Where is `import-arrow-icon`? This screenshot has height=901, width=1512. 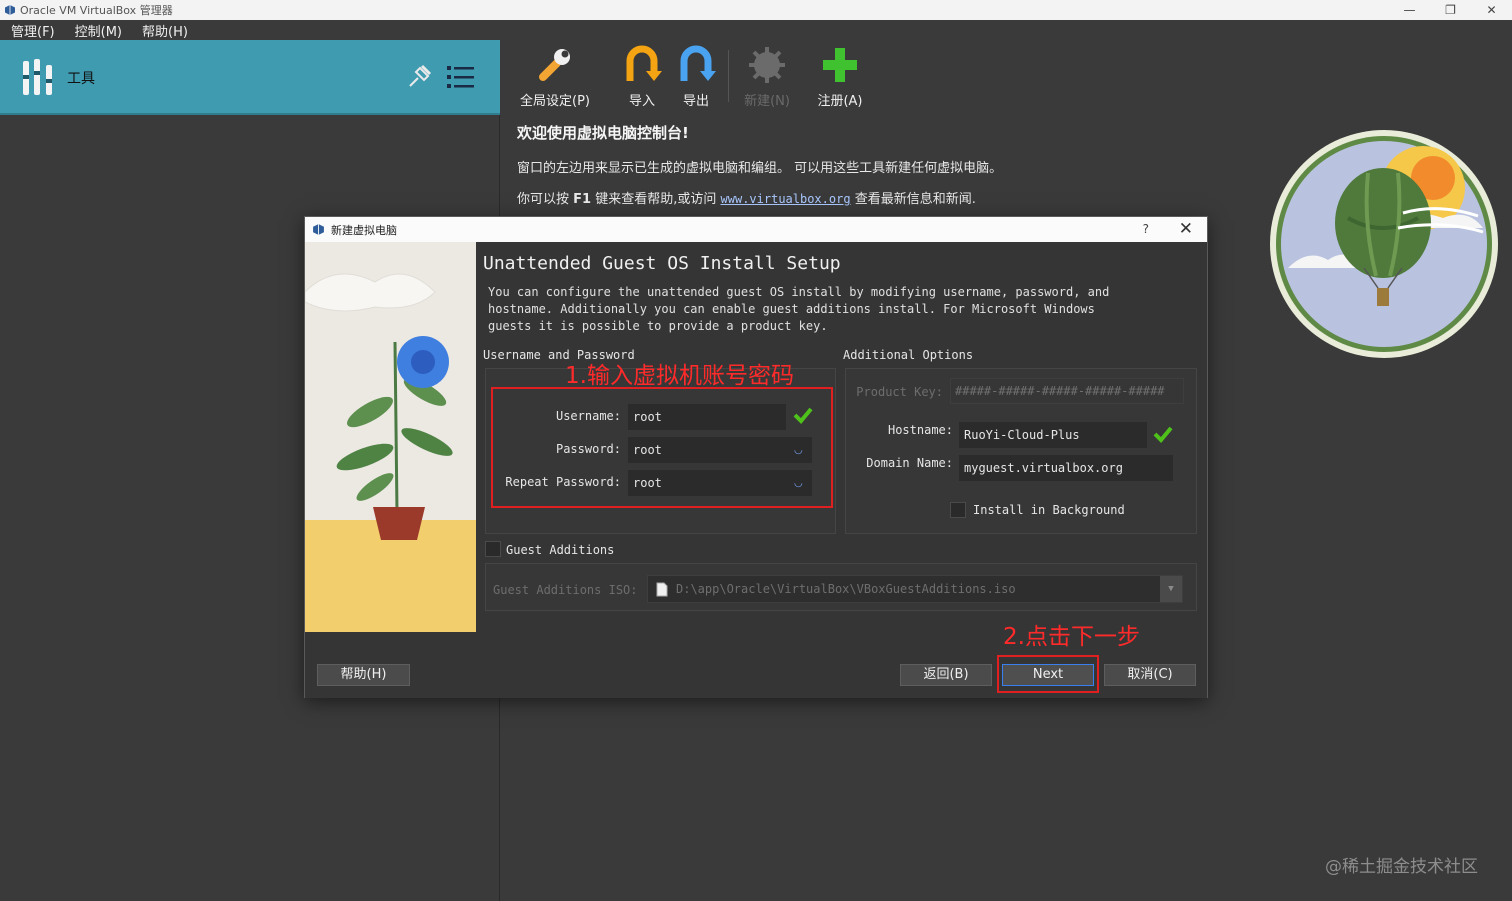 import-arrow-icon is located at coordinates (644, 63).